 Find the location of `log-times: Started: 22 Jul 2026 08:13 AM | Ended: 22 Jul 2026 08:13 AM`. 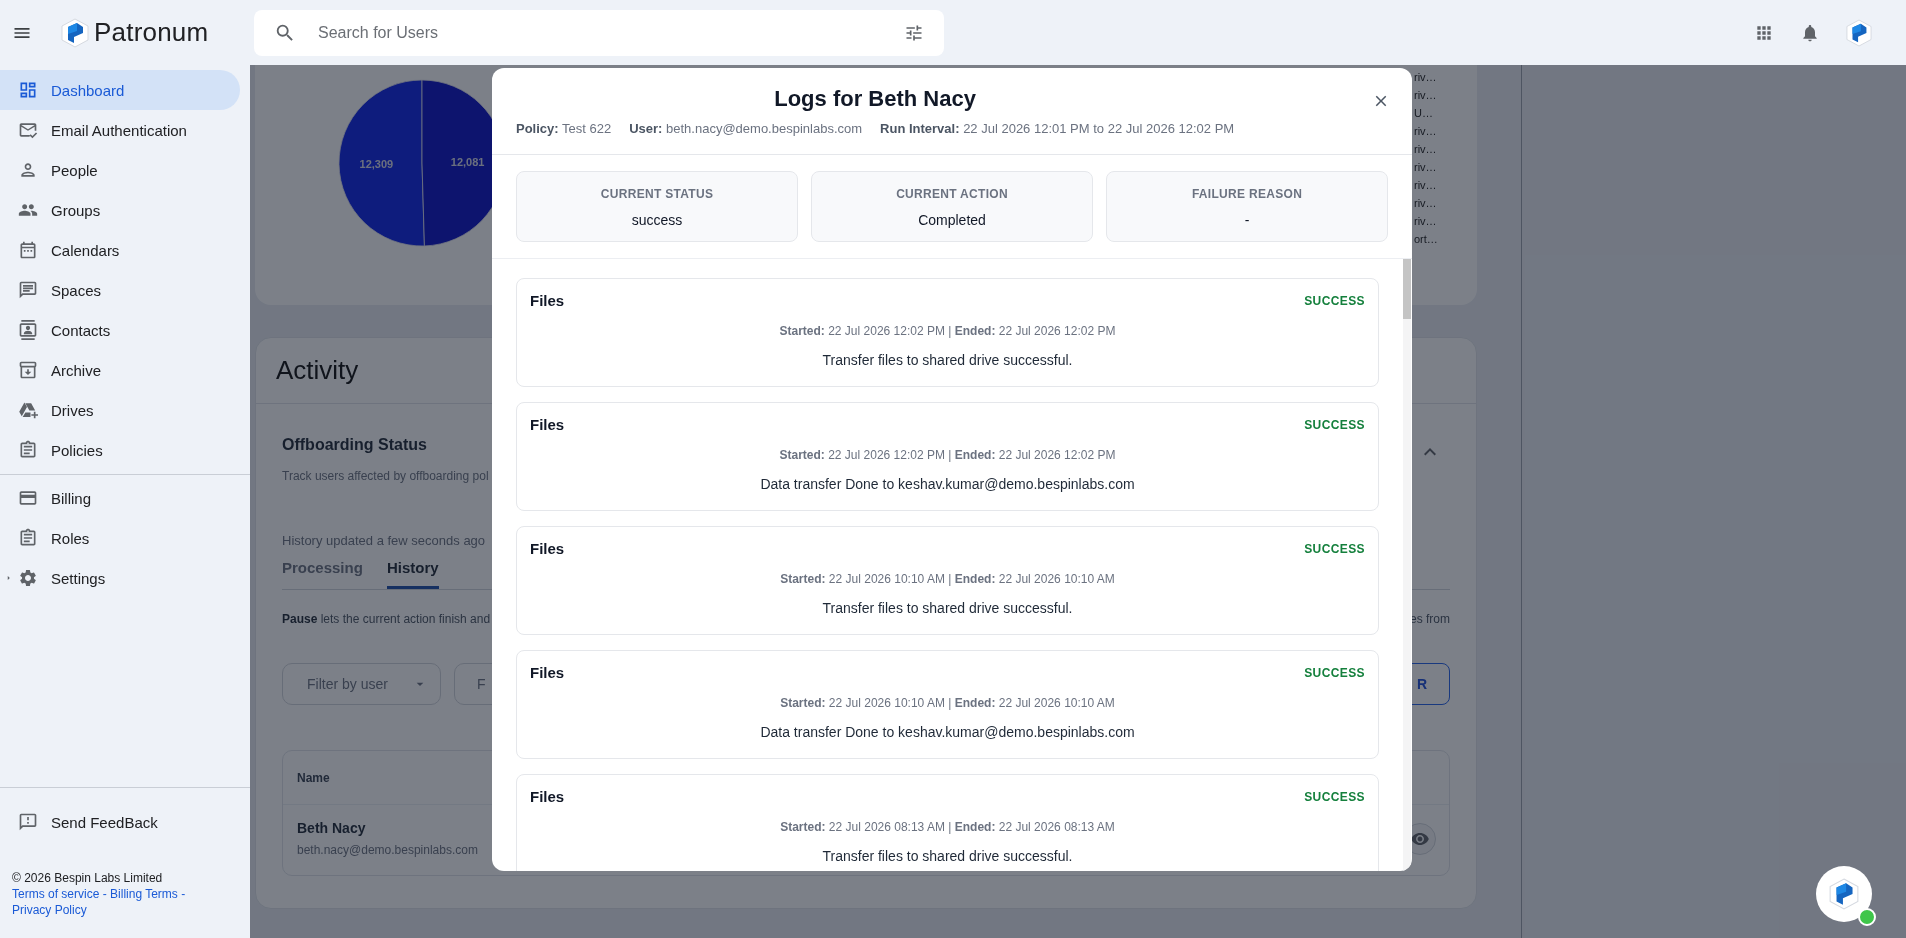

log-times: Started: 22 Jul 2026 08:13 AM | Ended: 22 Jul 2026 08:13 AM is located at coordinates (947, 827).